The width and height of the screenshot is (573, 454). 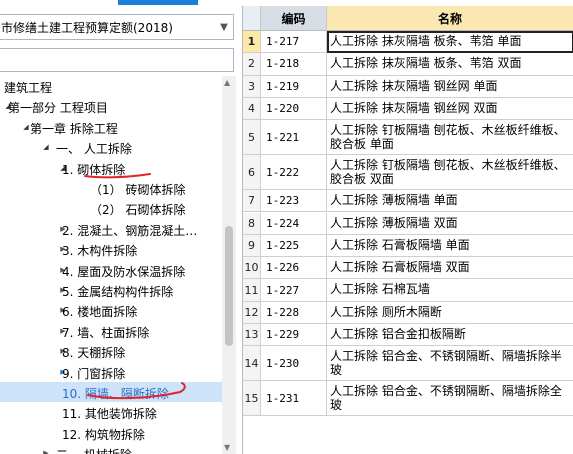 What do you see at coordinates (138, 210) in the screenshot?
I see `tree-node-label: （2） 石砌体拆除` at bounding box center [138, 210].